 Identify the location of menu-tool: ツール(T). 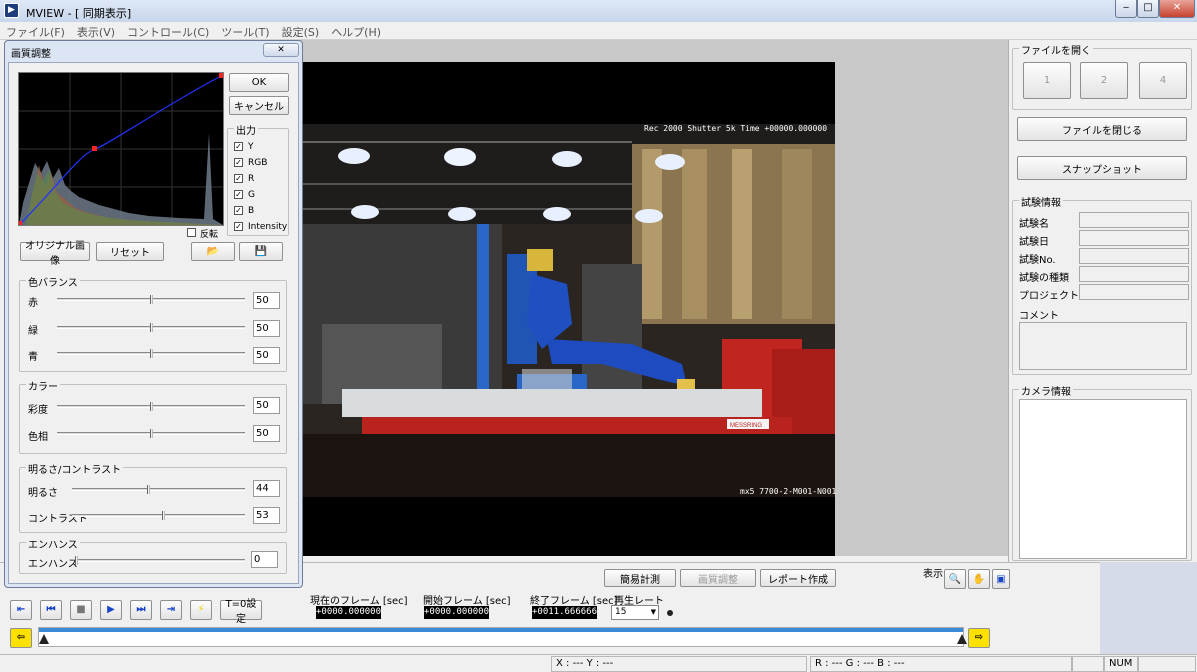
(245, 31).